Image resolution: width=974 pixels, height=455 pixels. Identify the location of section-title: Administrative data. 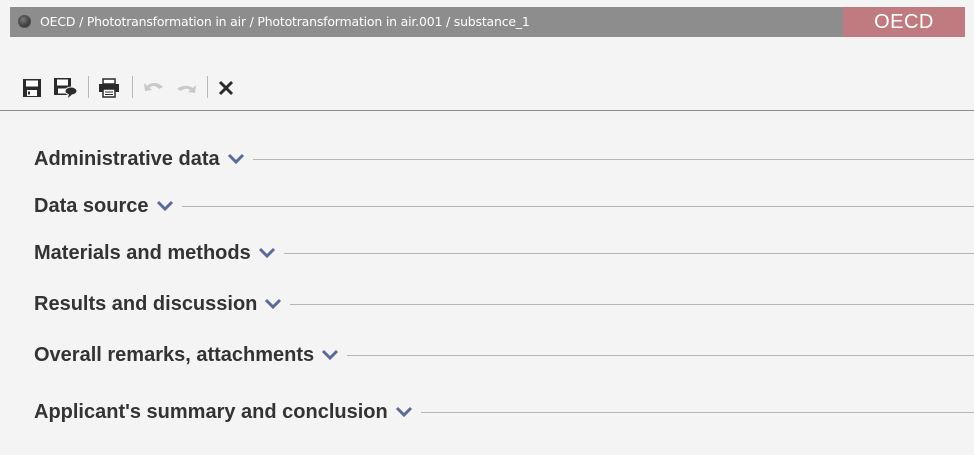
(127, 158).